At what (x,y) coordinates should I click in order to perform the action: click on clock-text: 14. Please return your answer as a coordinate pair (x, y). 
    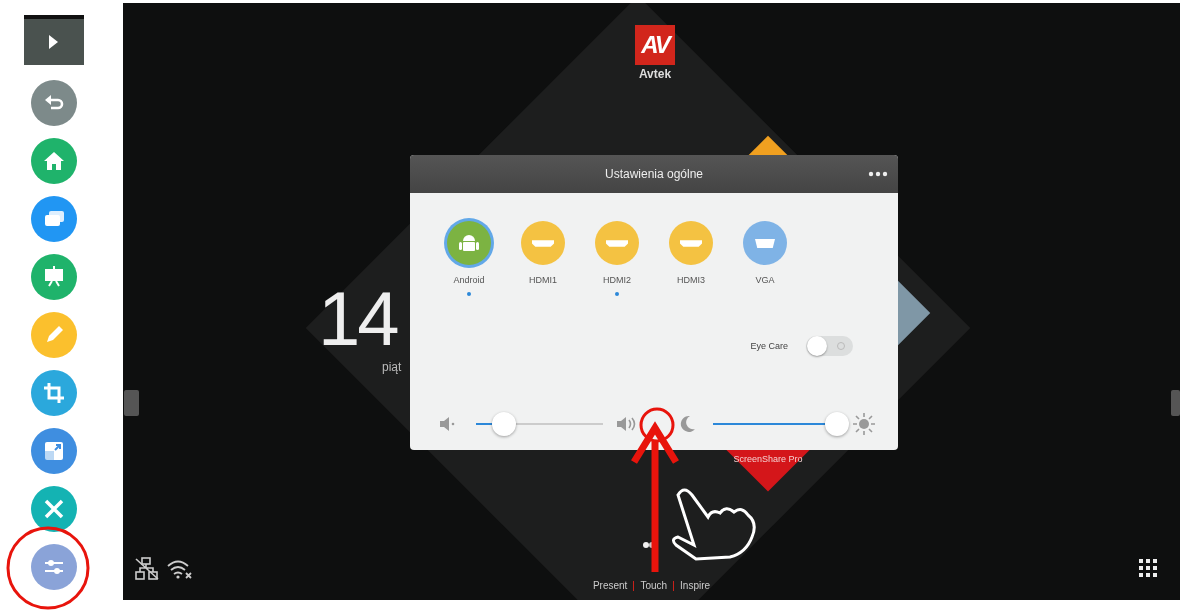
    Looking at the image, I should click on (357, 318).